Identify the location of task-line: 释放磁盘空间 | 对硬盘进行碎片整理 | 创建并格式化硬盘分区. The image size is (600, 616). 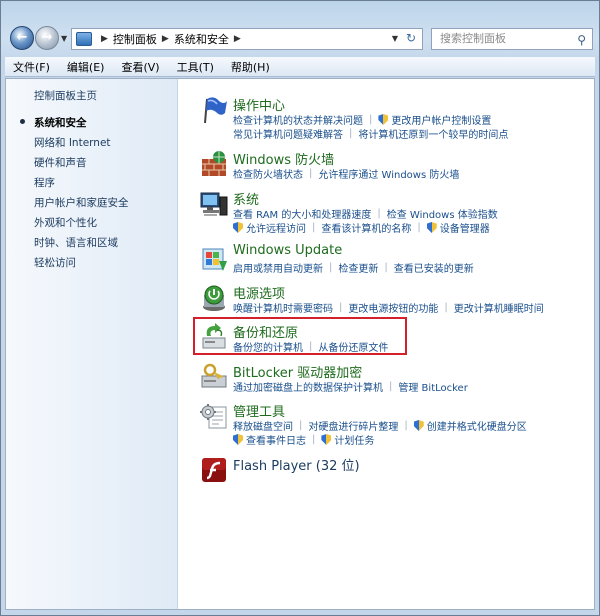
(380, 425).